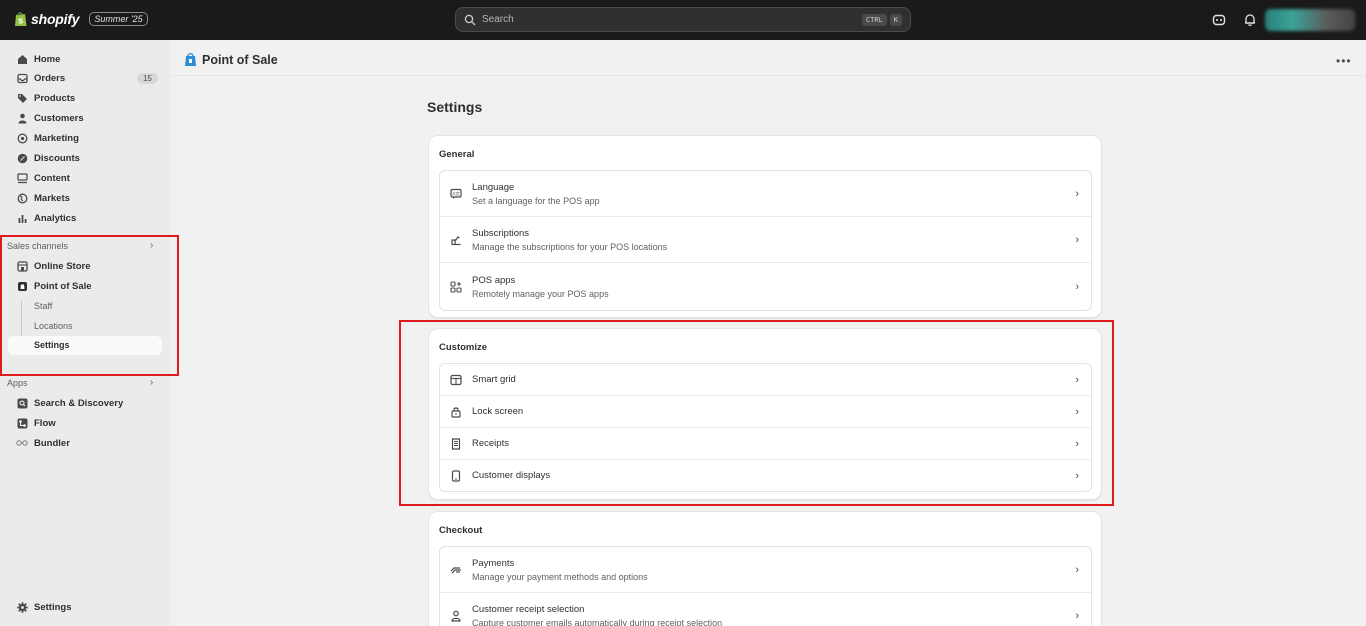 This screenshot has width=1366, height=626. Describe the element at coordinates (85, 423) in the screenshot. I see `sidebar-item-flow: Flow` at that location.